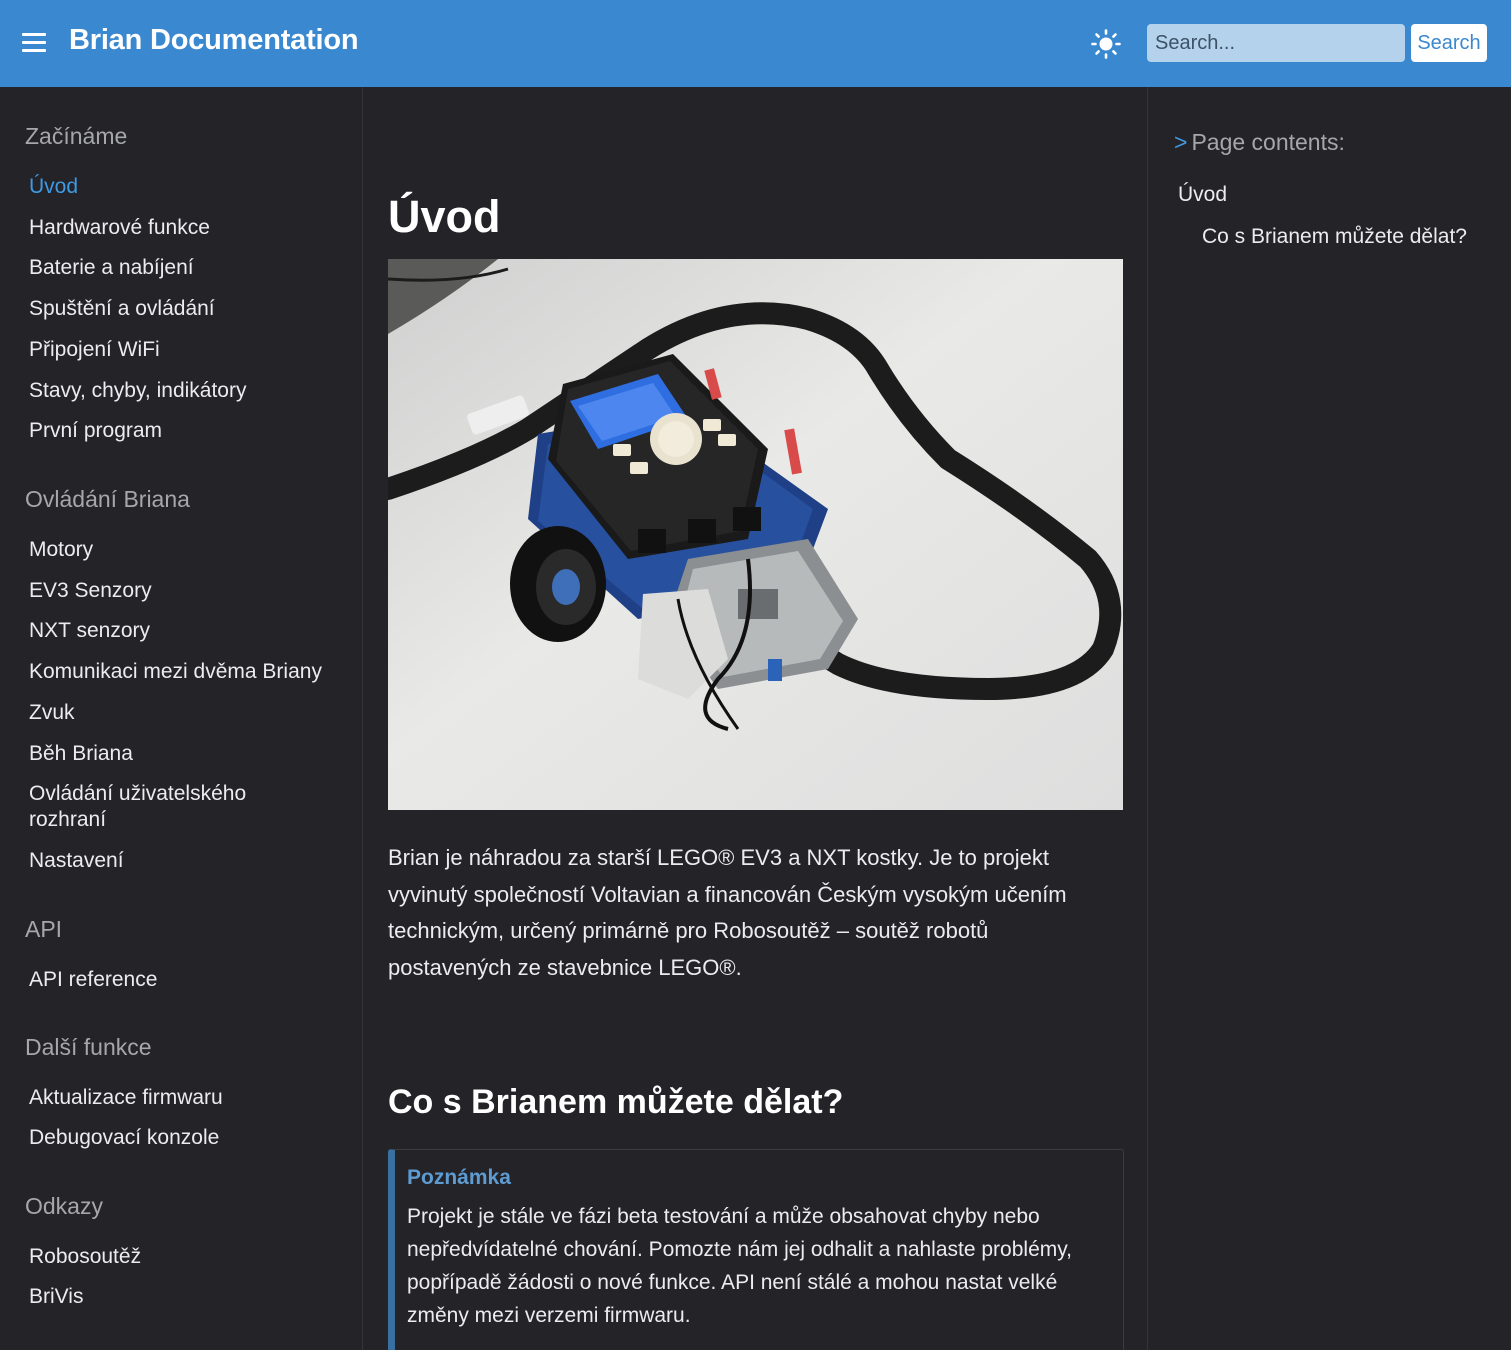 This screenshot has height=1350, width=1511. I want to click on sidebar-item-stavy: Stavy, chyby, indikátory, so click(184, 391).